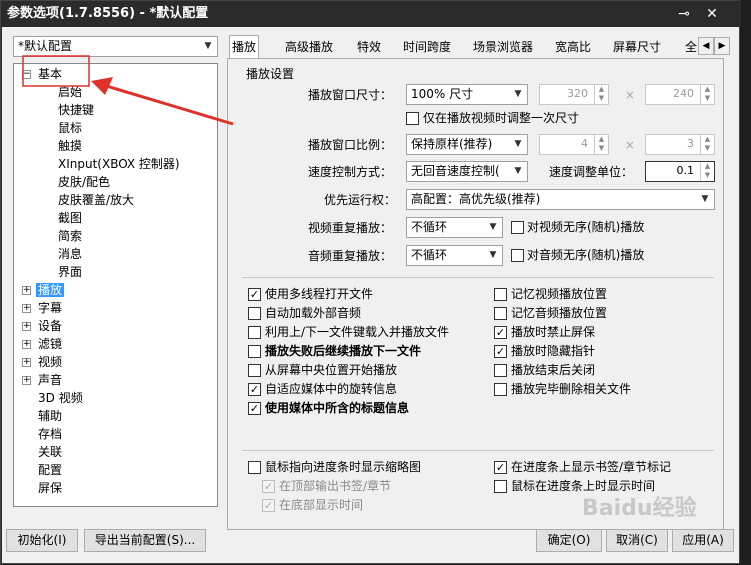 This screenshot has height=565, width=751. Describe the element at coordinates (691, 48) in the screenshot. I see `tab-more: 全` at that location.